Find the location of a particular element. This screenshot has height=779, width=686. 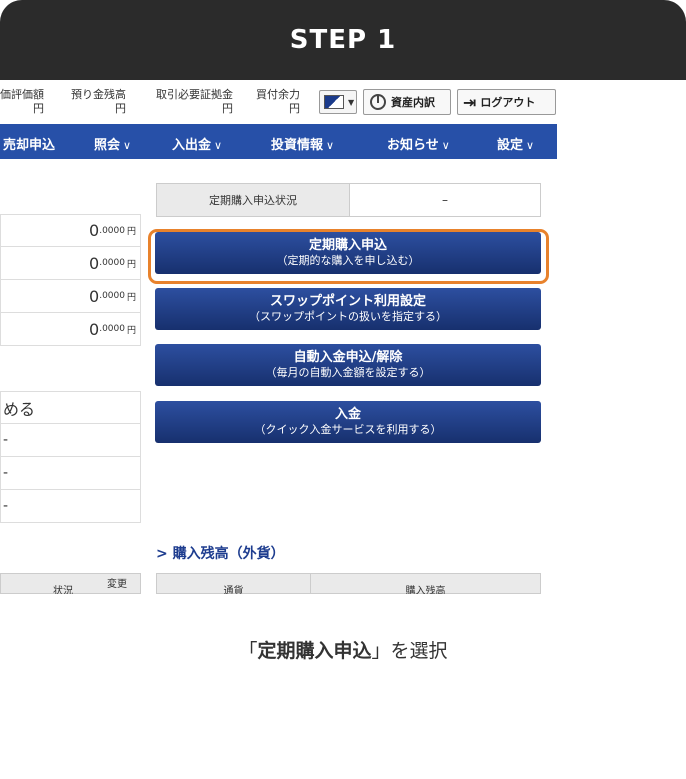

swap-point-settings-button: スワップポイント利用設定 （スワップポイントの扱いを指定する） is located at coordinates (348, 309).